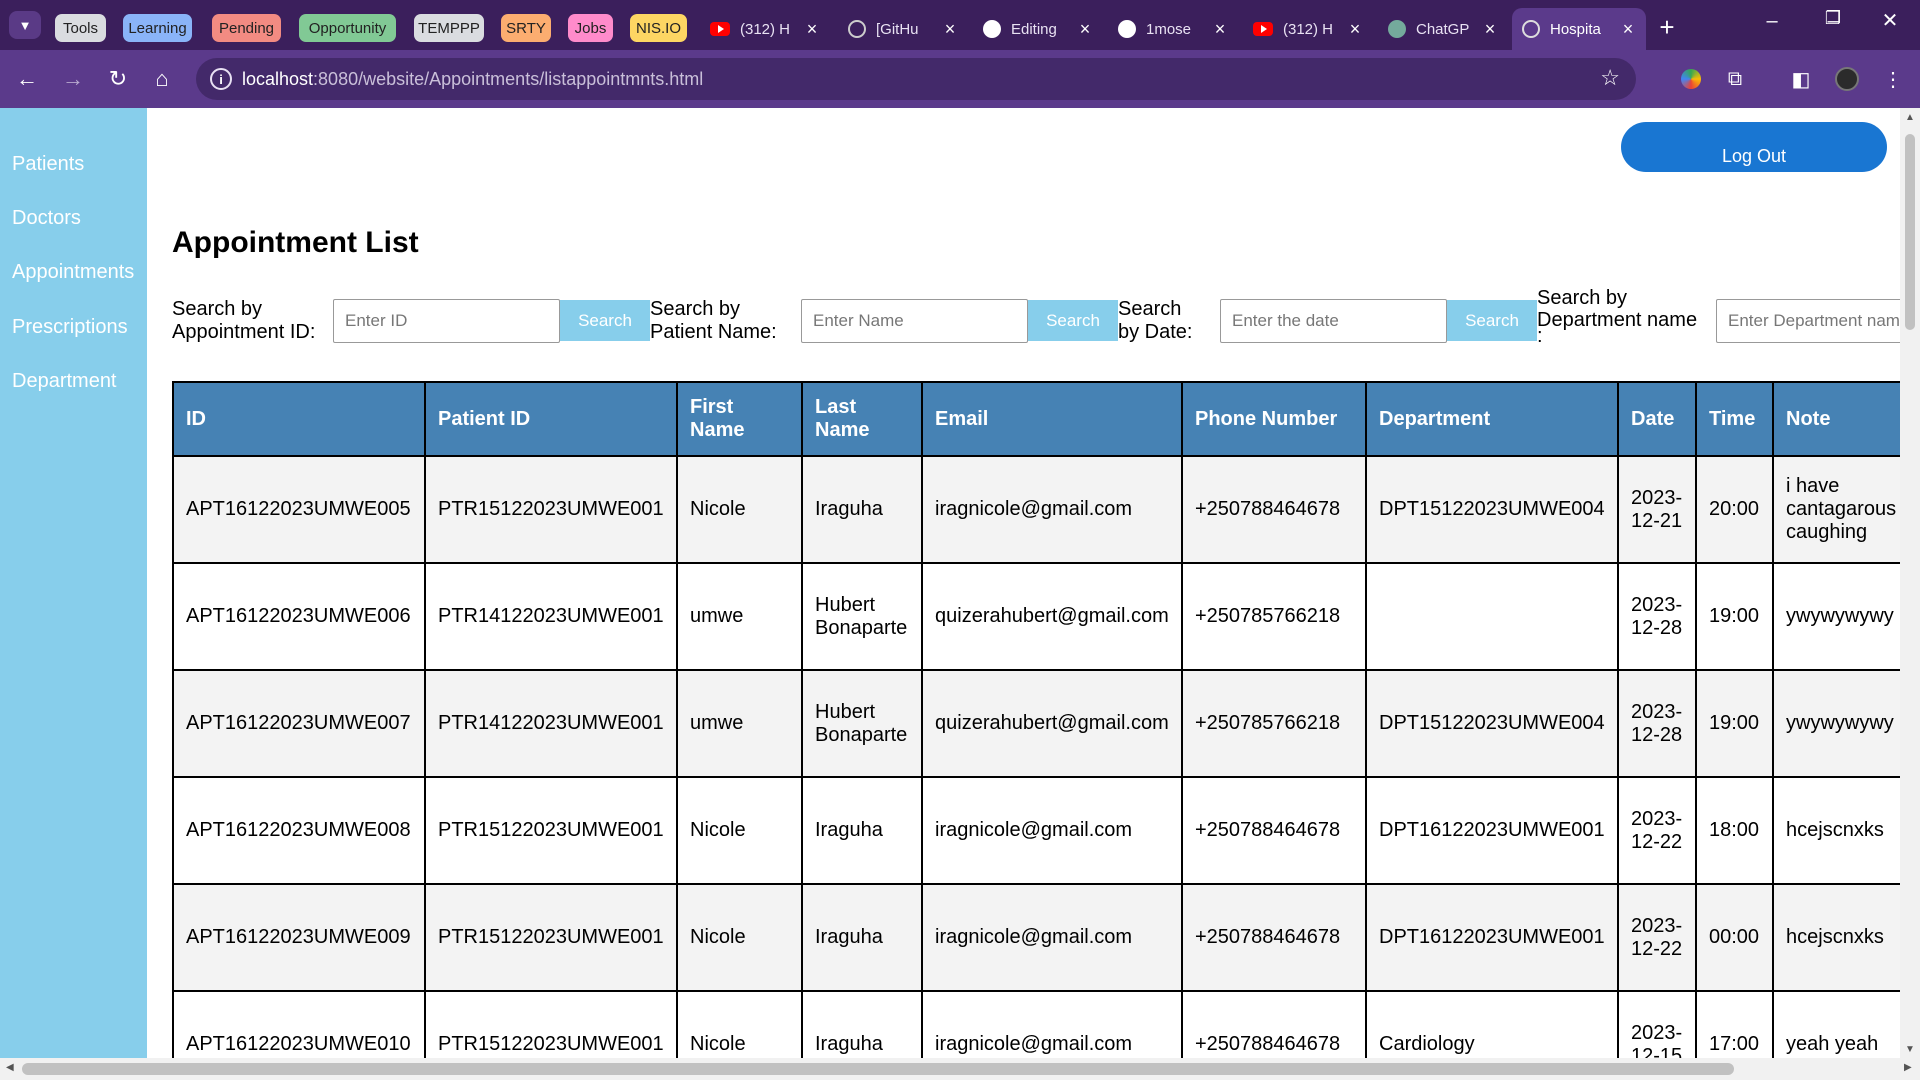 The width and height of the screenshot is (1920, 1080). What do you see at coordinates (10, 1067) in the screenshot?
I see `scroll-left-arrow-icon: ◀` at bounding box center [10, 1067].